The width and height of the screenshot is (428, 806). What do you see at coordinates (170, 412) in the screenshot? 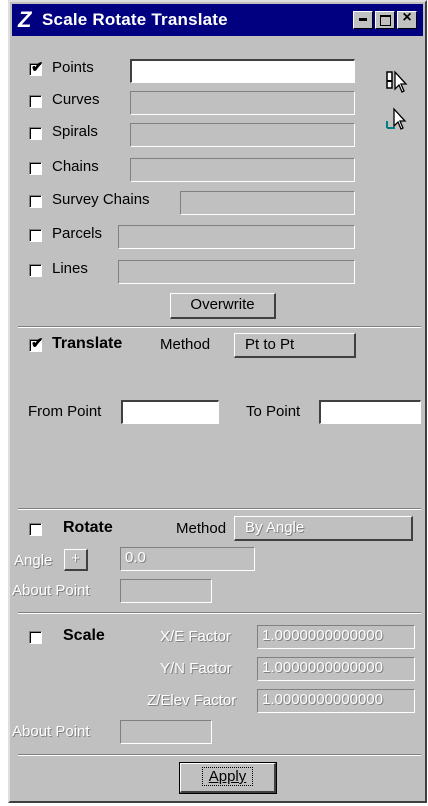
I see `from-point-field` at bounding box center [170, 412].